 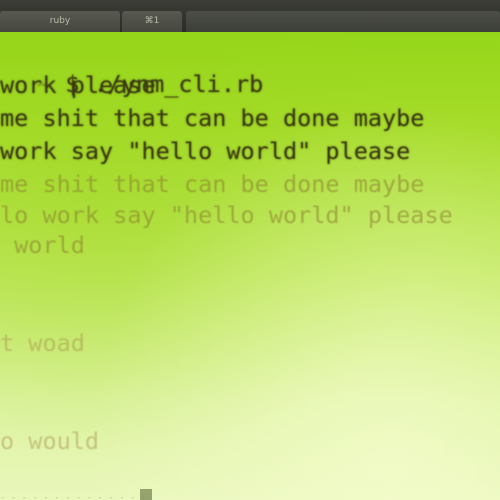 I want to click on output-line: work please, so click(x=78, y=85).